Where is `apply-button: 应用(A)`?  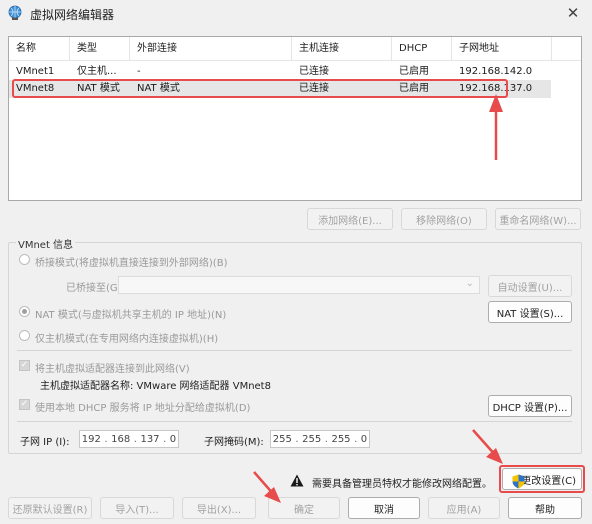 apply-button: 应用(A) is located at coordinates (464, 508).